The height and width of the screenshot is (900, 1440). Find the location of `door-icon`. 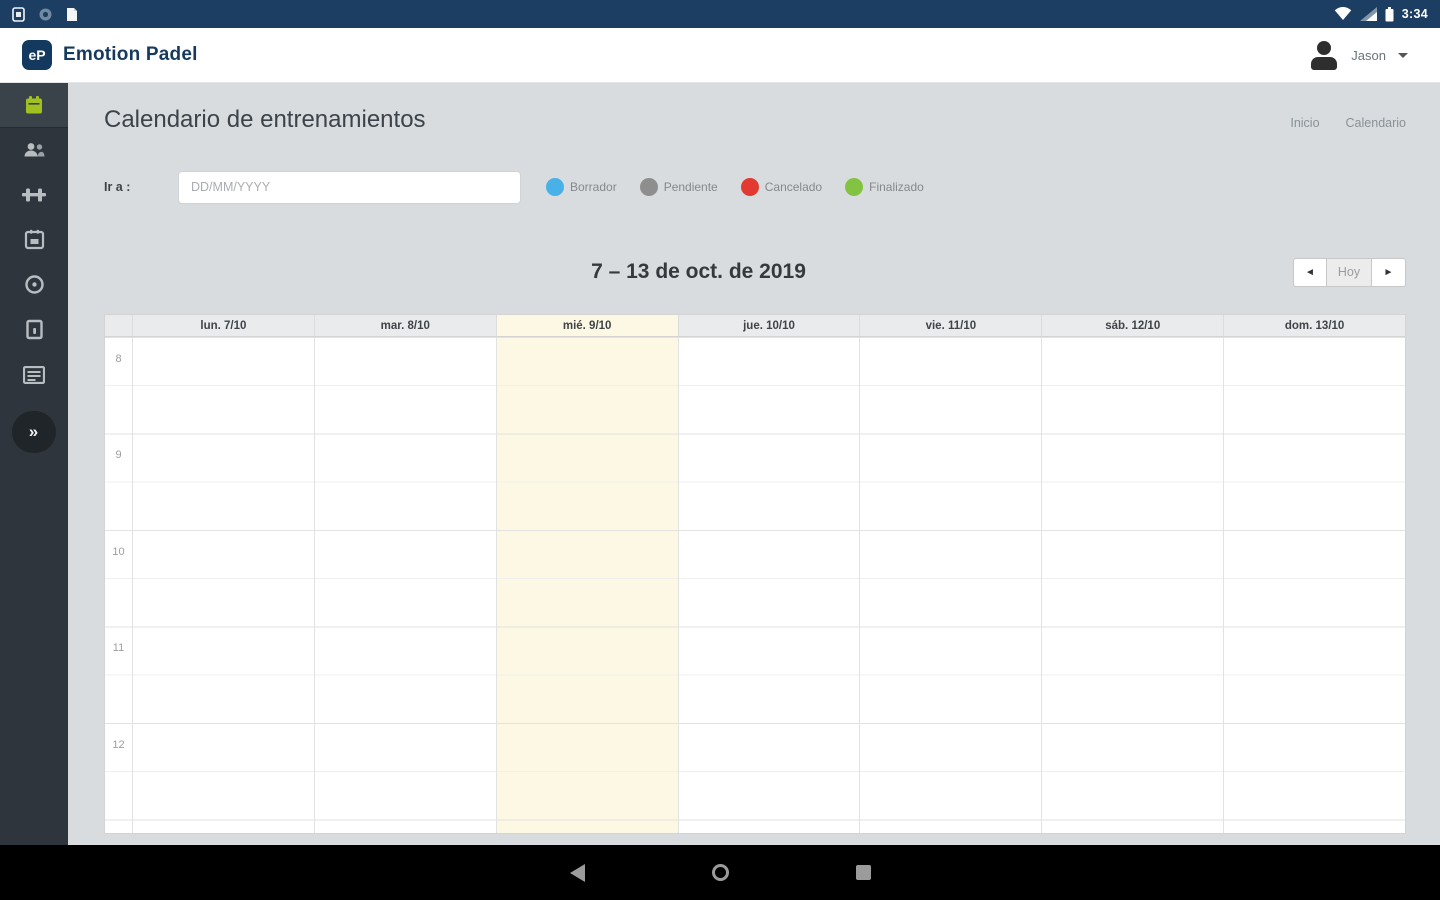

door-icon is located at coordinates (34, 329).